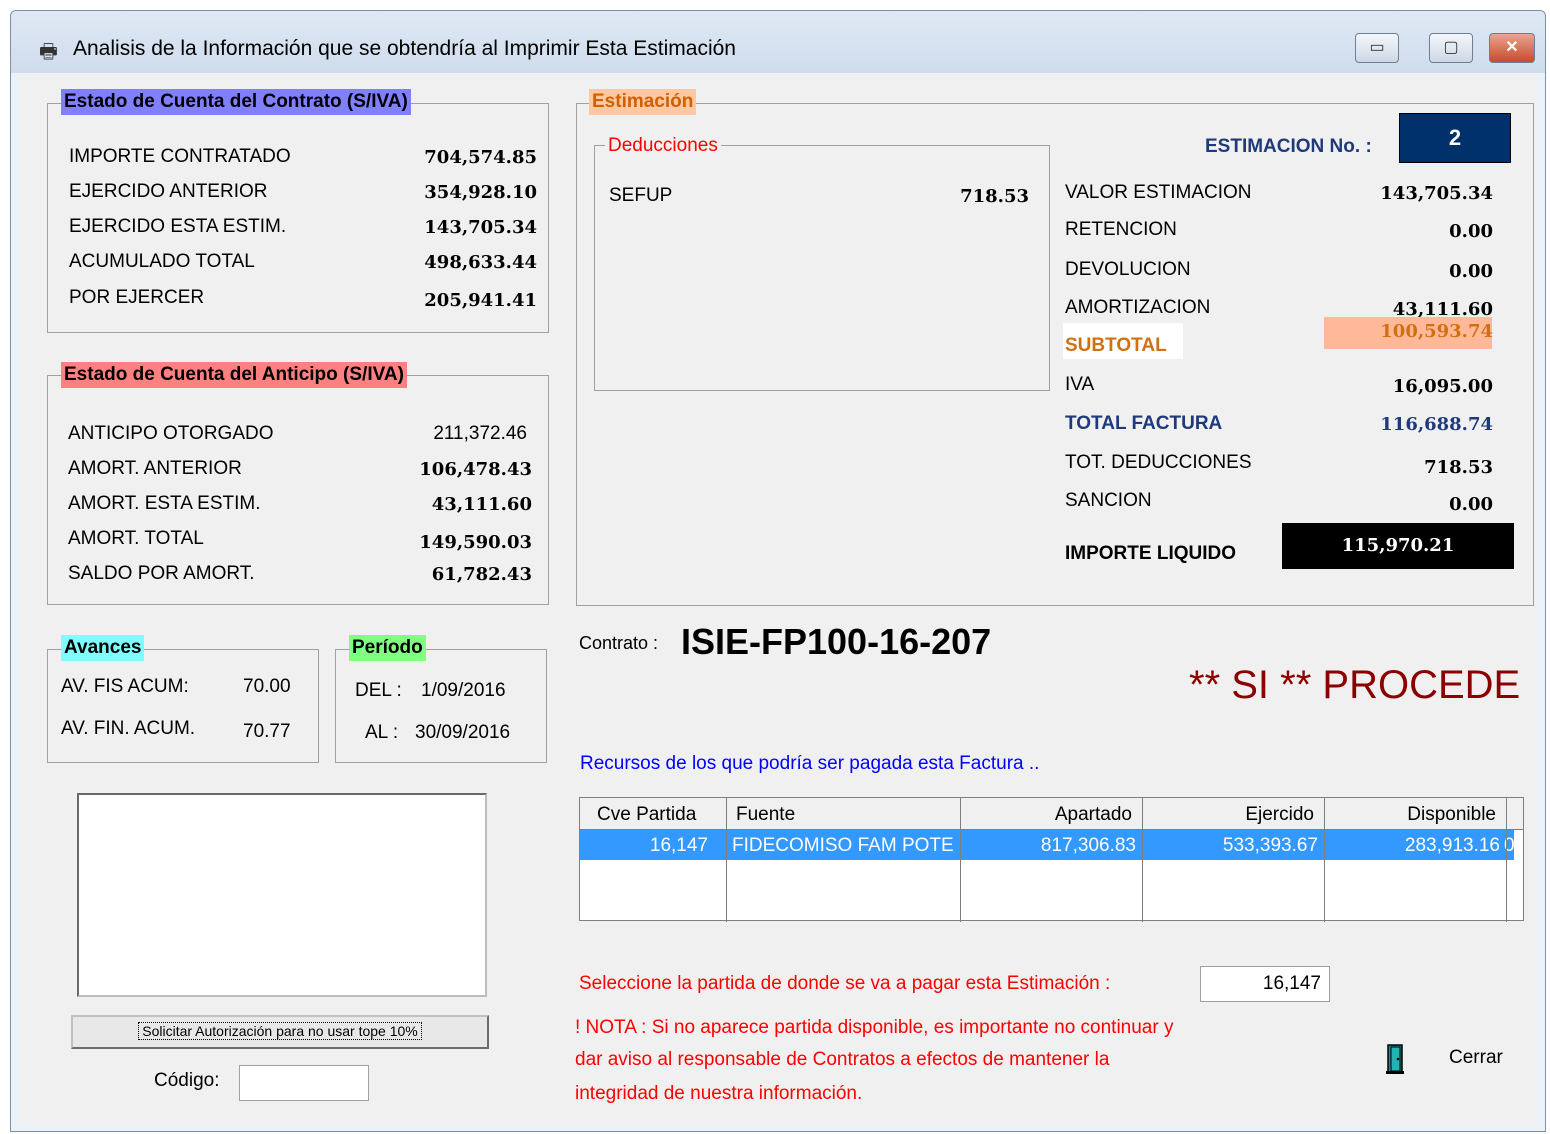 The height and width of the screenshot is (1134, 1550). What do you see at coordinates (382, 732) in the screenshot?
I see `periodo-al-label: AL :` at bounding box center [382, 732].